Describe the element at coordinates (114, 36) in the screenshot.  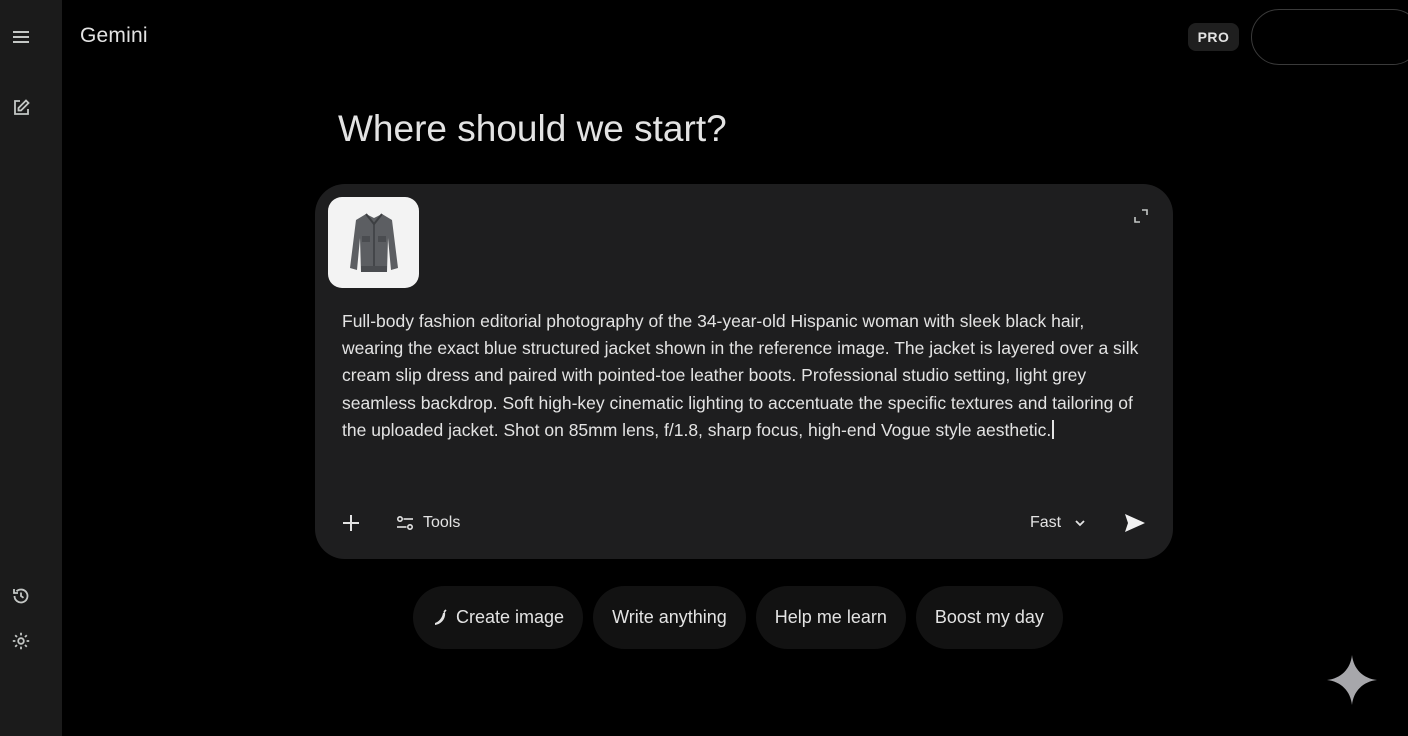
I see `app-title: Gemini` at that location.